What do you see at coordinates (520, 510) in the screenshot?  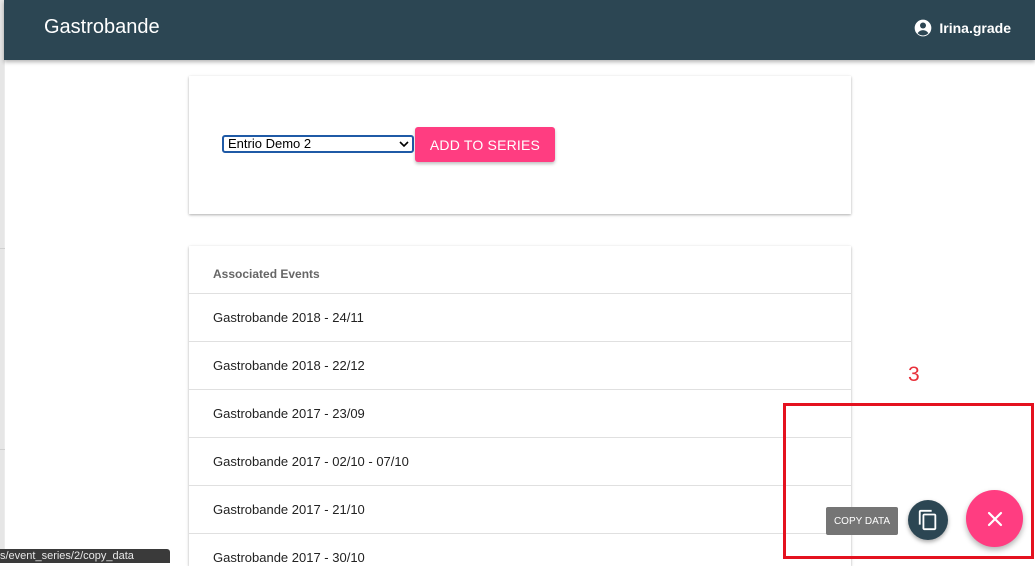 I see `event-list-item: Gastrobande 2017 - 21/10` at bounding box center [520, 510].